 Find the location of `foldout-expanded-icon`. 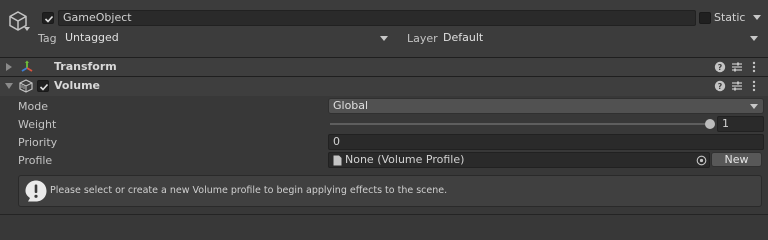

foldout-expanded-icon is located at coordinates (9, 86).